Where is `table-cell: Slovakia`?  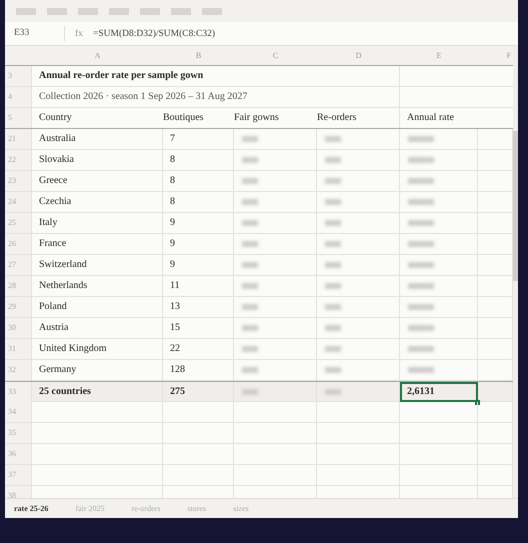
table-cell: Slovakia is located at coordinates (97, 160).